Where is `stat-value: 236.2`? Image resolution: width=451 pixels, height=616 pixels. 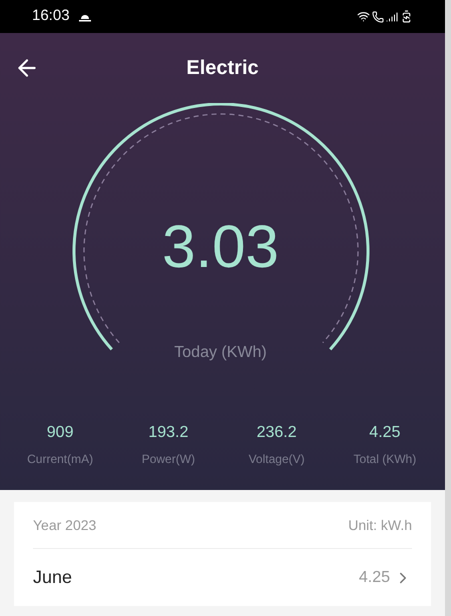
stat-value: 236.2 is located at coordinates (276, 433).